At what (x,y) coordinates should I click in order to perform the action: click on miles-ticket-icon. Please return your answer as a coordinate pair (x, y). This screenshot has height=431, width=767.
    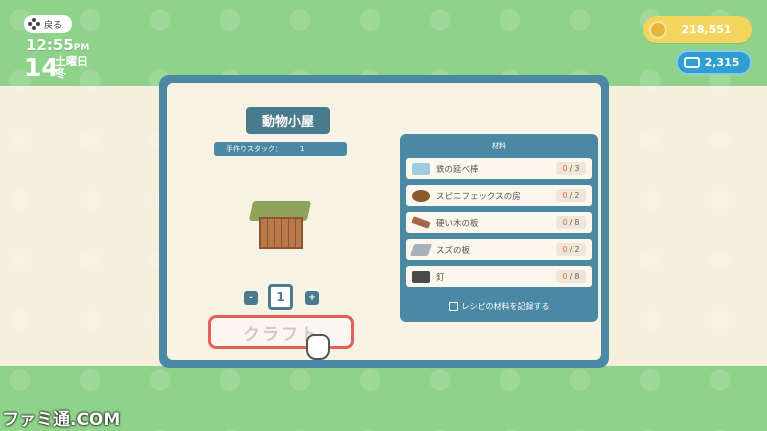
    Looking at the image, I should click on (692, 62).